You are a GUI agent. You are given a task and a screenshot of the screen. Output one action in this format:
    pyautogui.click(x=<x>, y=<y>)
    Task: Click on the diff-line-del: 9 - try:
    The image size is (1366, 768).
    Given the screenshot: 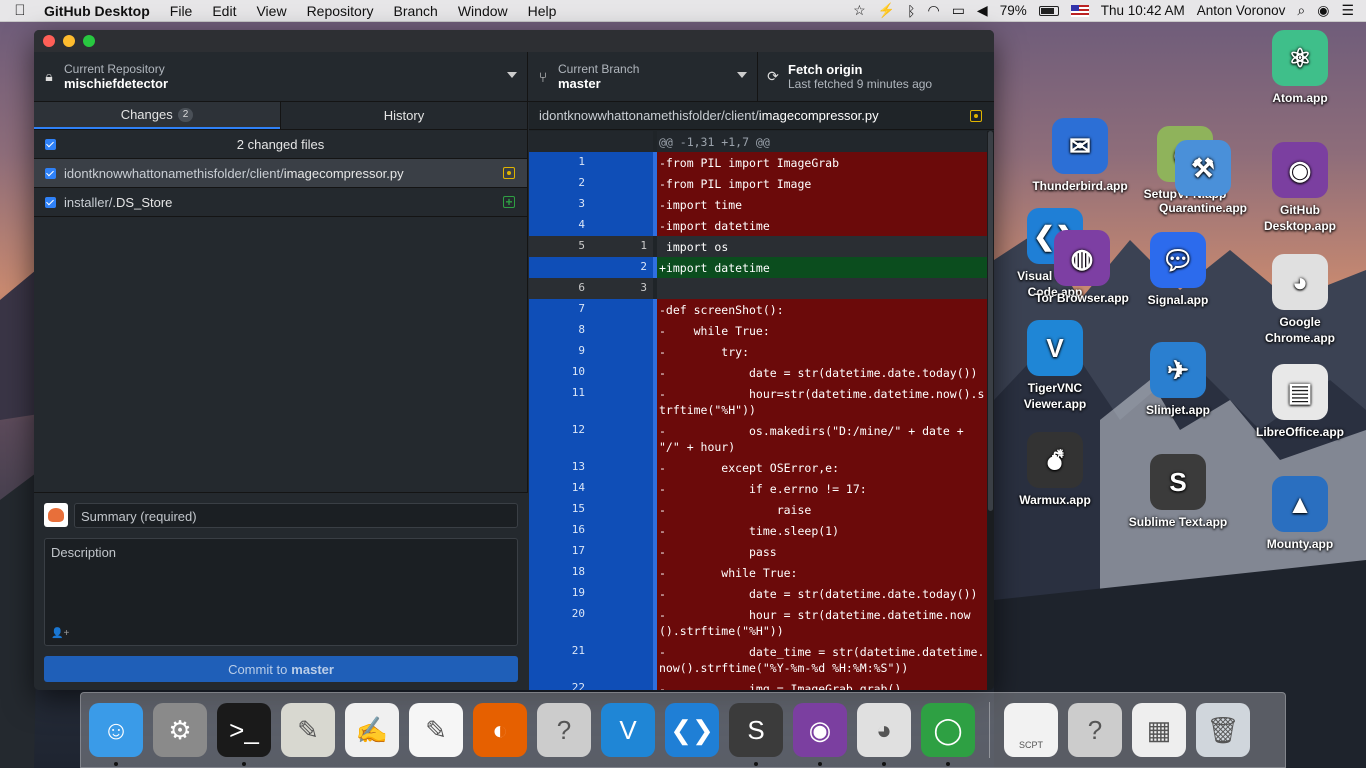 What is the action you would take?
    pyautogui.click(x=758, y=351)
    